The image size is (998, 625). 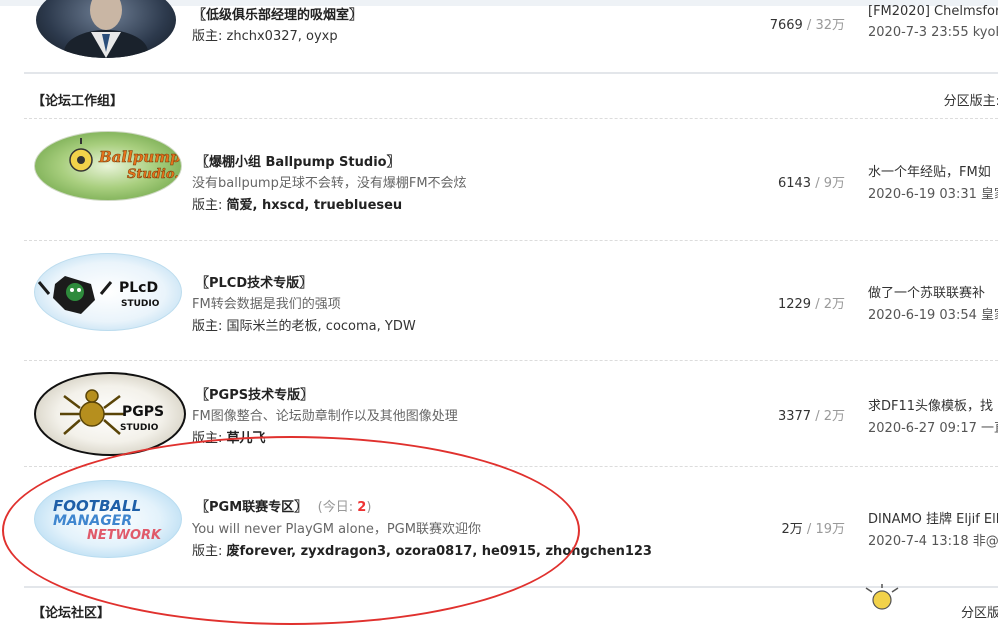 I want to click on thread-count: 2万, so click(x=792, y=529).